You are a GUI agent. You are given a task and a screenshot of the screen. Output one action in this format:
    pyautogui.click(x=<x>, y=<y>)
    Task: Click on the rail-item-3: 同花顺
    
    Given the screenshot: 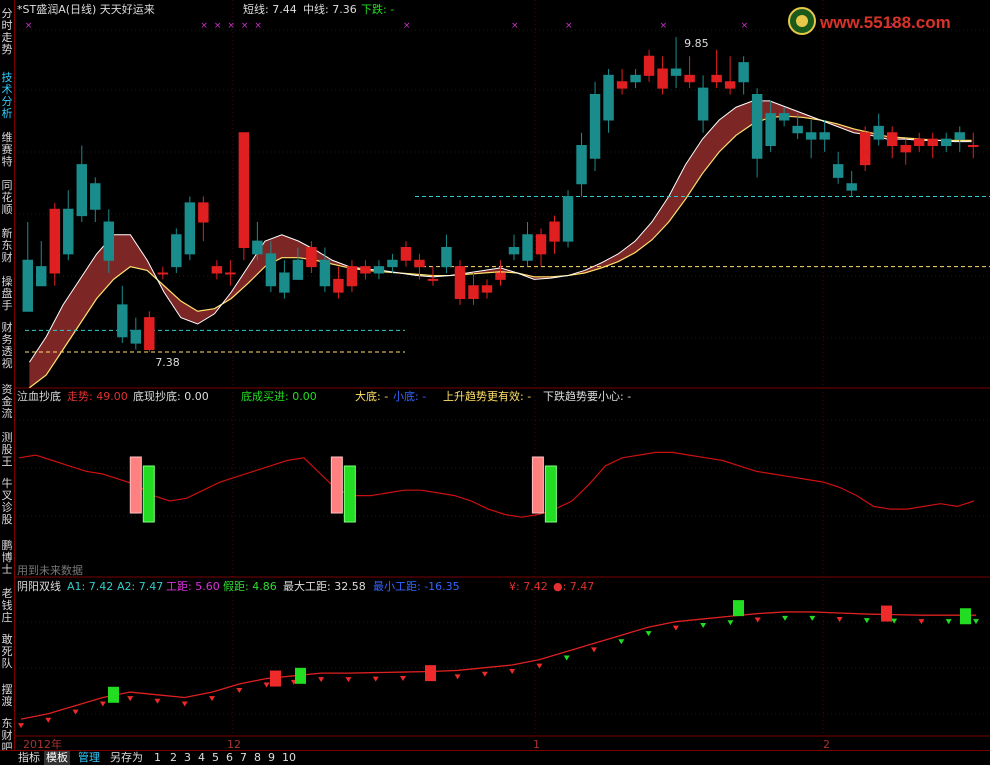 What is the action you would take?
    pyautogui.click(x=7, y=198)
    